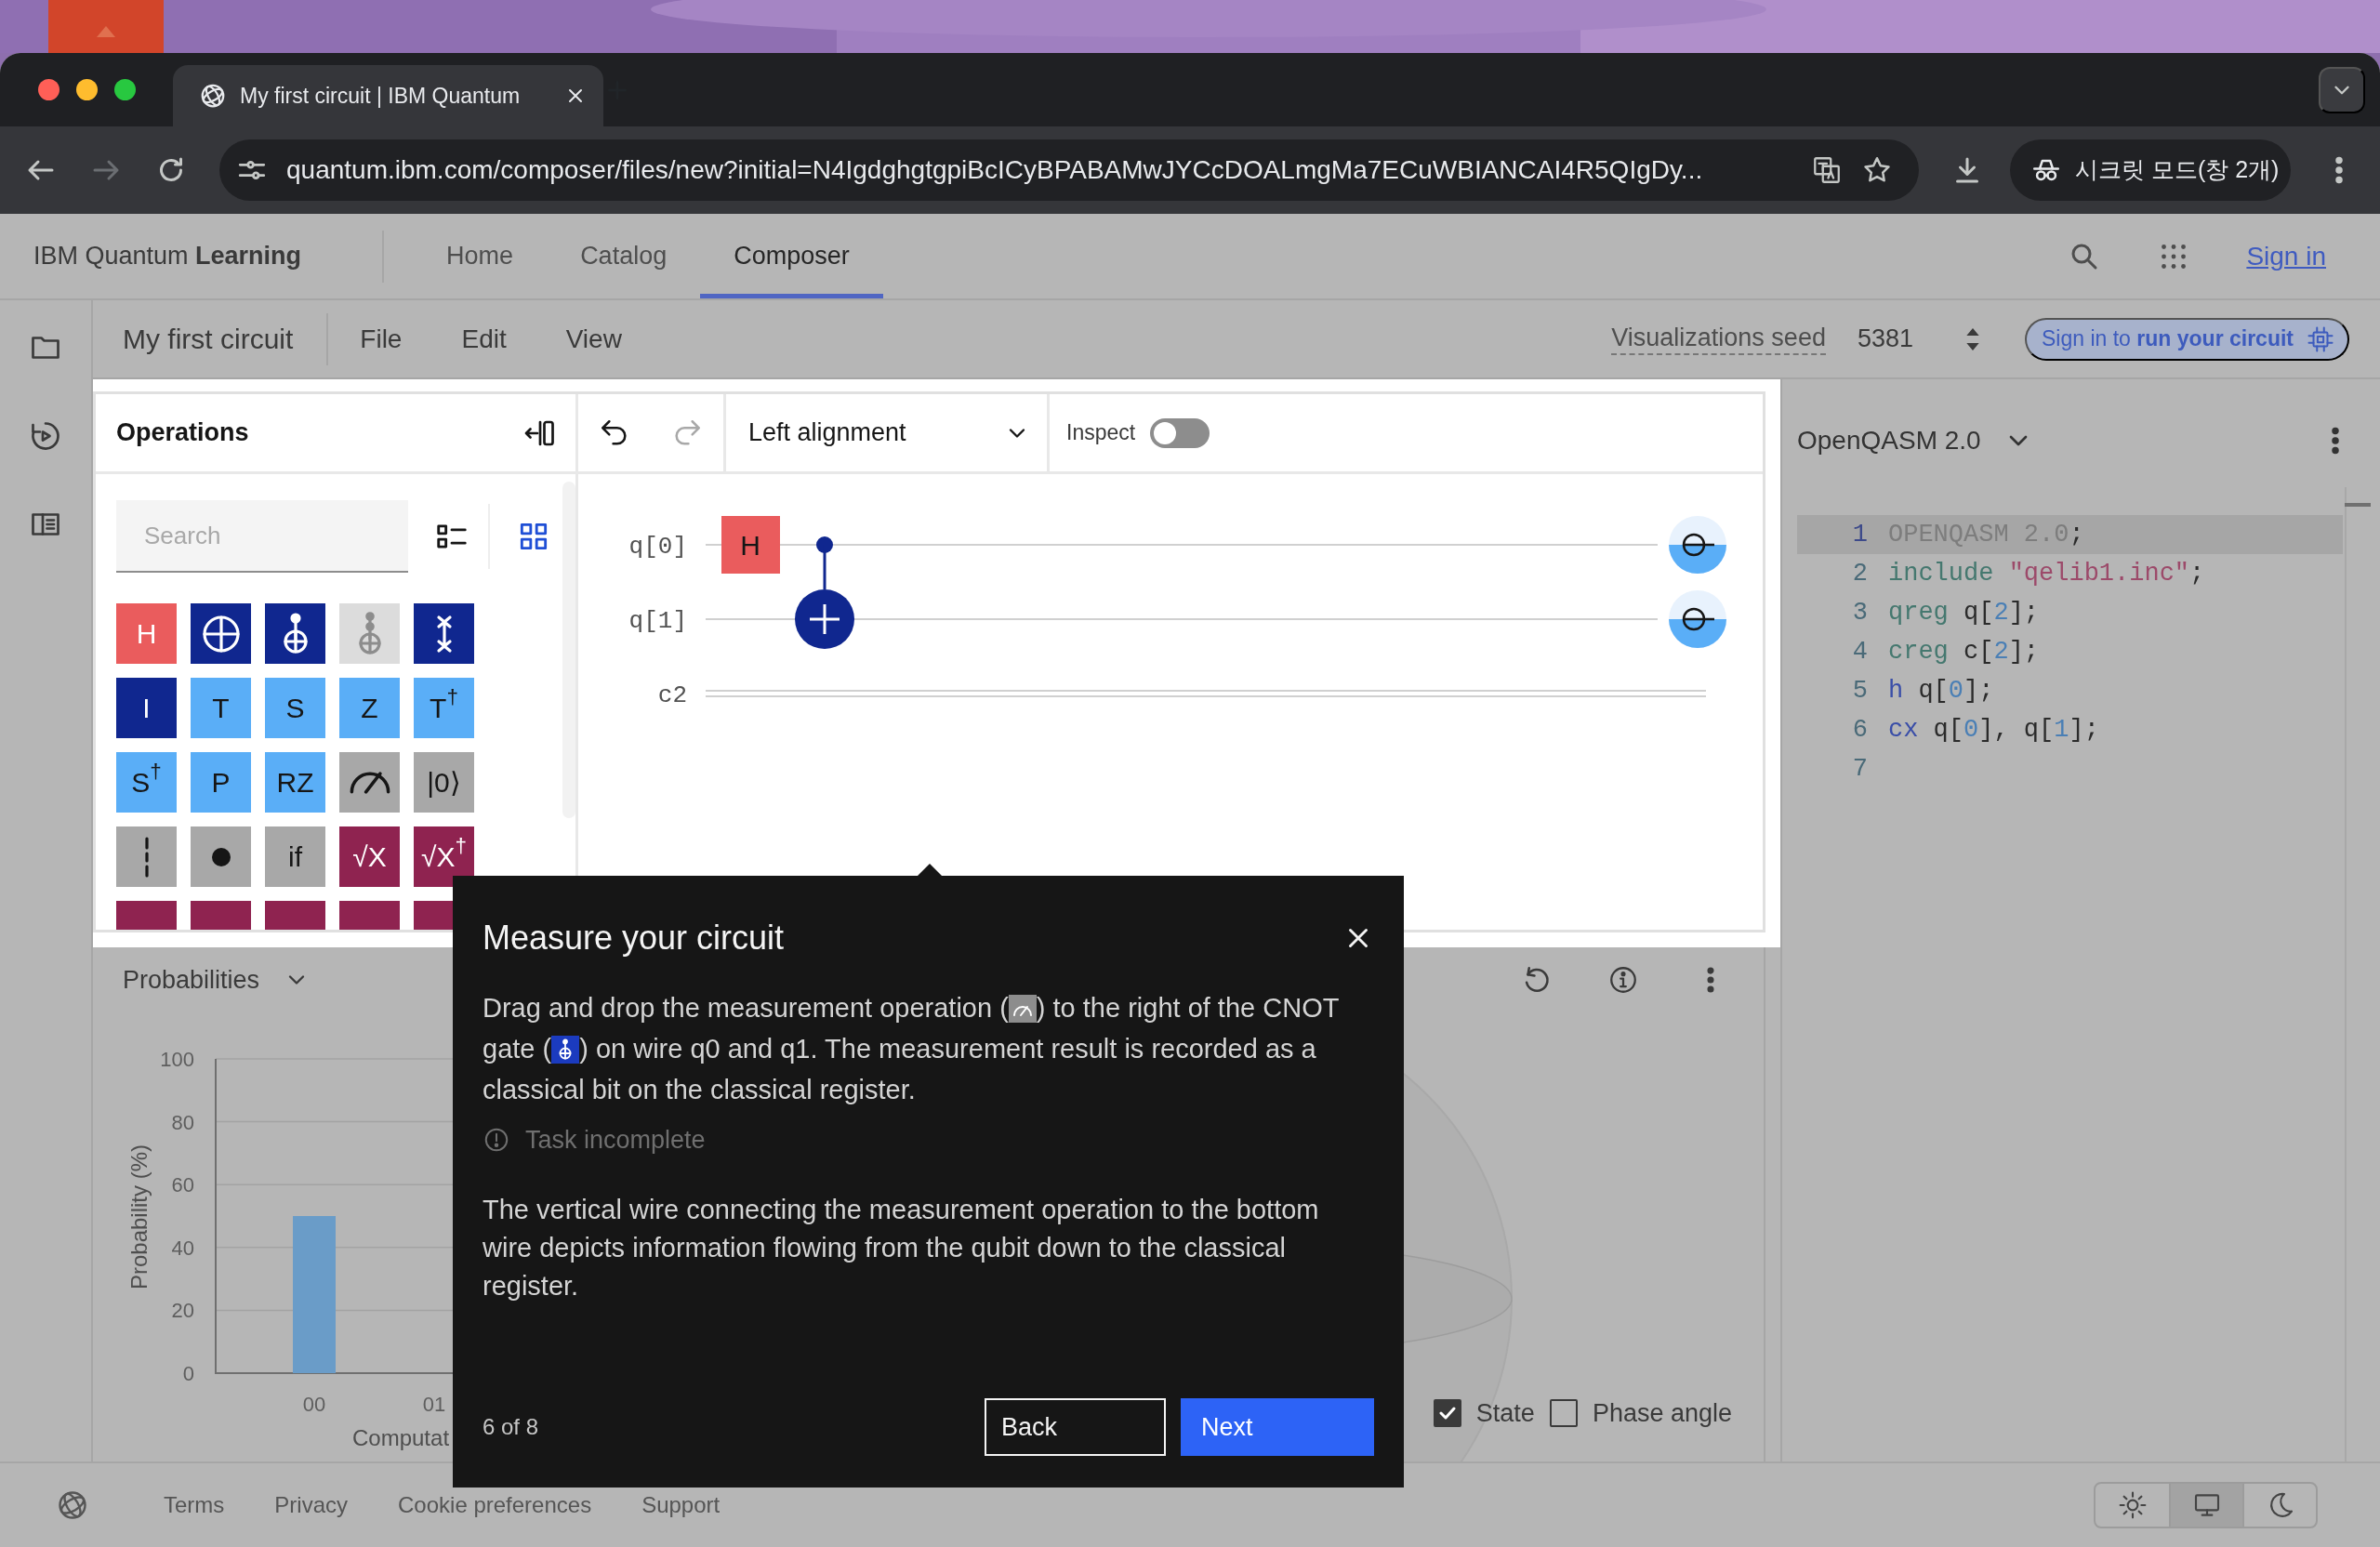  I want to click on line-number: 4, so click(1859, 652).